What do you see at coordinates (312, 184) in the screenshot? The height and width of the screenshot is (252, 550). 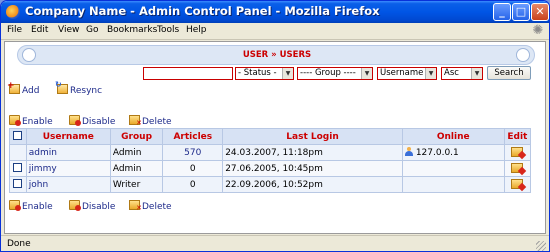 I see `last-login-cell: 22.09.2006, 10:52pm` at bounding box center [312, 184].